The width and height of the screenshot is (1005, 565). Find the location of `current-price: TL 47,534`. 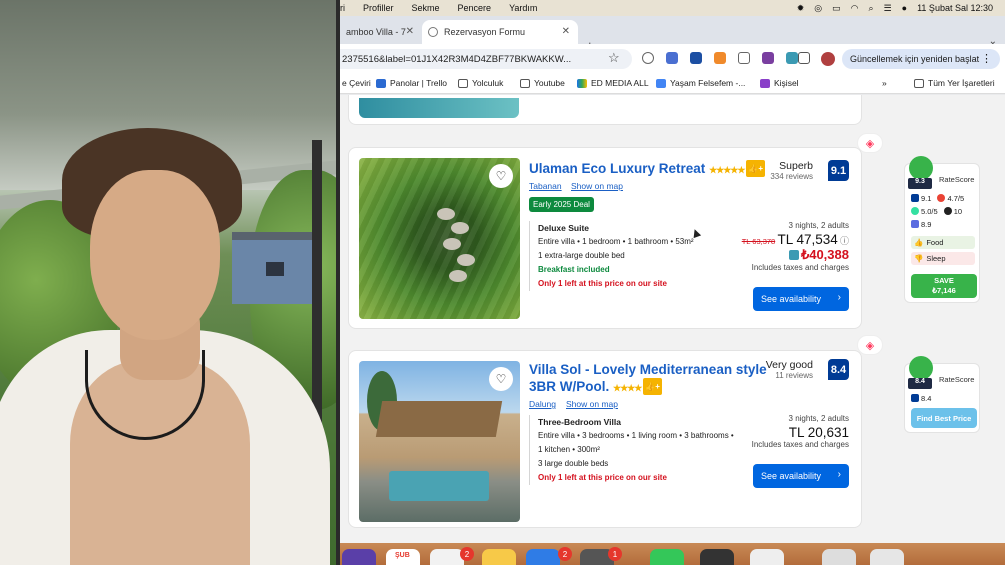

current-price: TL 47,534 is located at coordinates (807, 239).